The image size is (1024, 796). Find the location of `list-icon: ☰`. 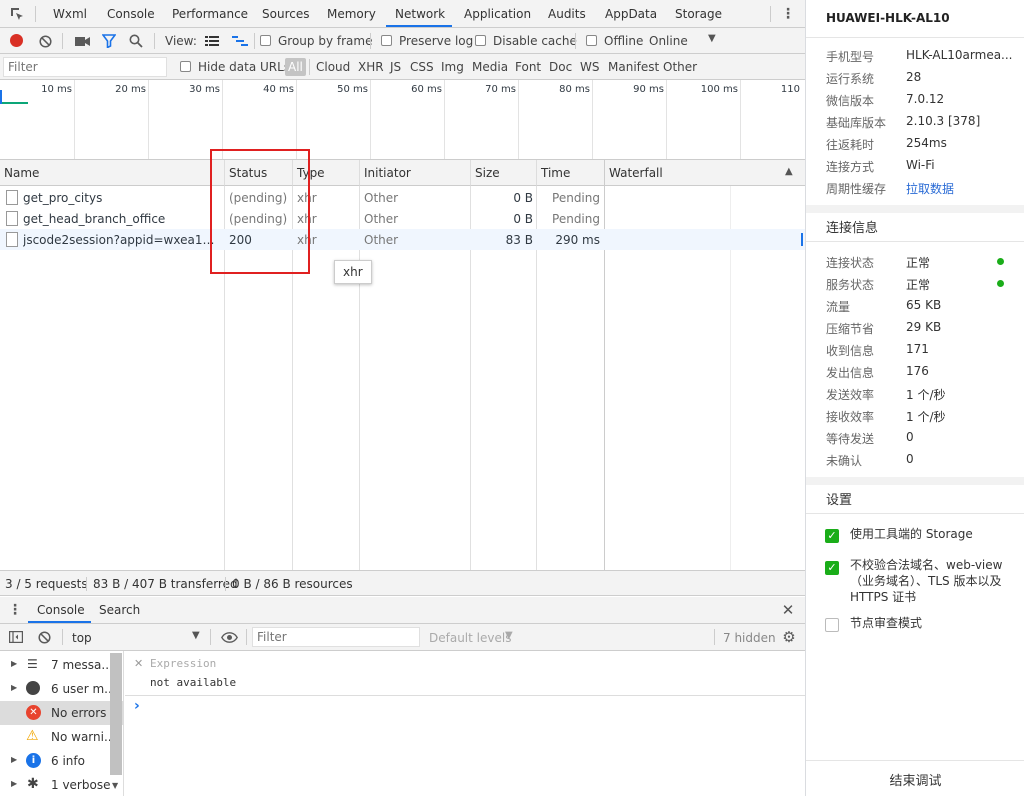

list-icon: ☰ is located at coordinates (32, 664).